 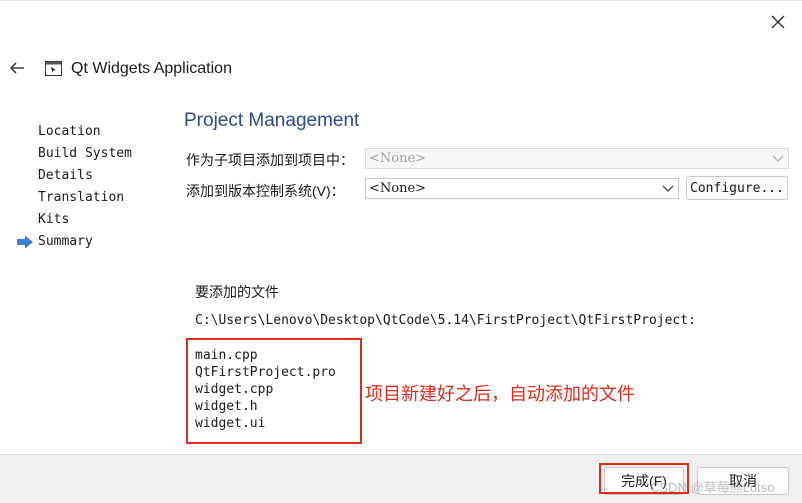 I want to click on step-location: Location, so click(x=69, y=131).